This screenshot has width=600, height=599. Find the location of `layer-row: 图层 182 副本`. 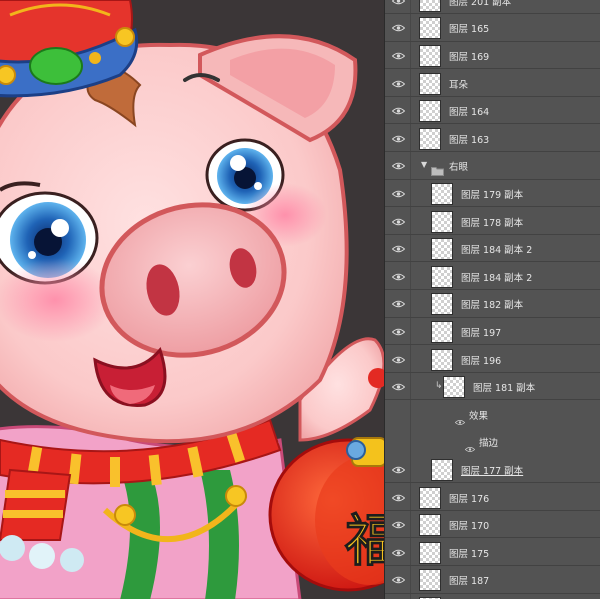

layer-row: 图层 182 副本 is located at coordinates (492, 304).